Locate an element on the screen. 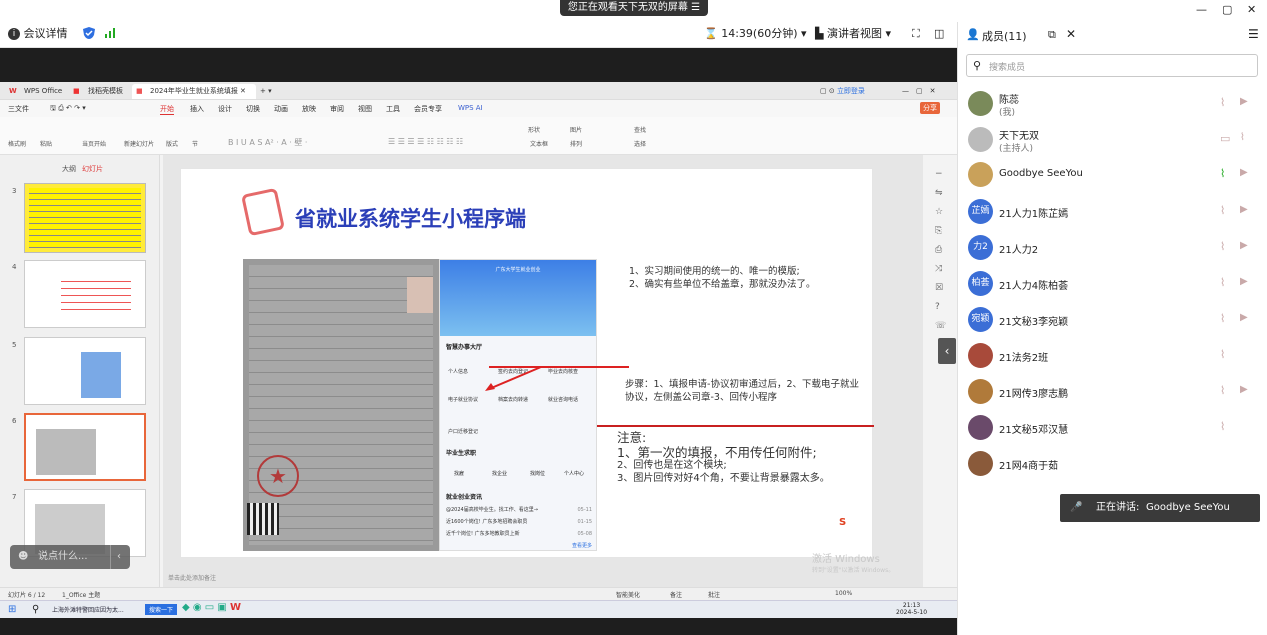  ribbon-layout: 版式 is located at coordinates (172, 143).